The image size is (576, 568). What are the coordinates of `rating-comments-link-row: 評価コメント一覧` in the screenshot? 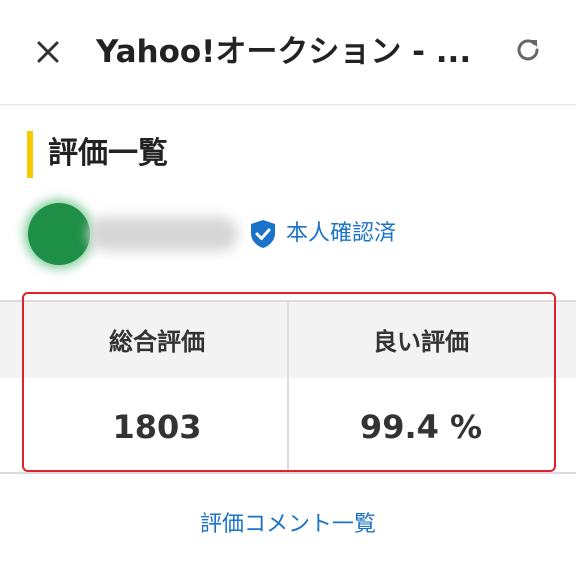 It's located at (288, 525).